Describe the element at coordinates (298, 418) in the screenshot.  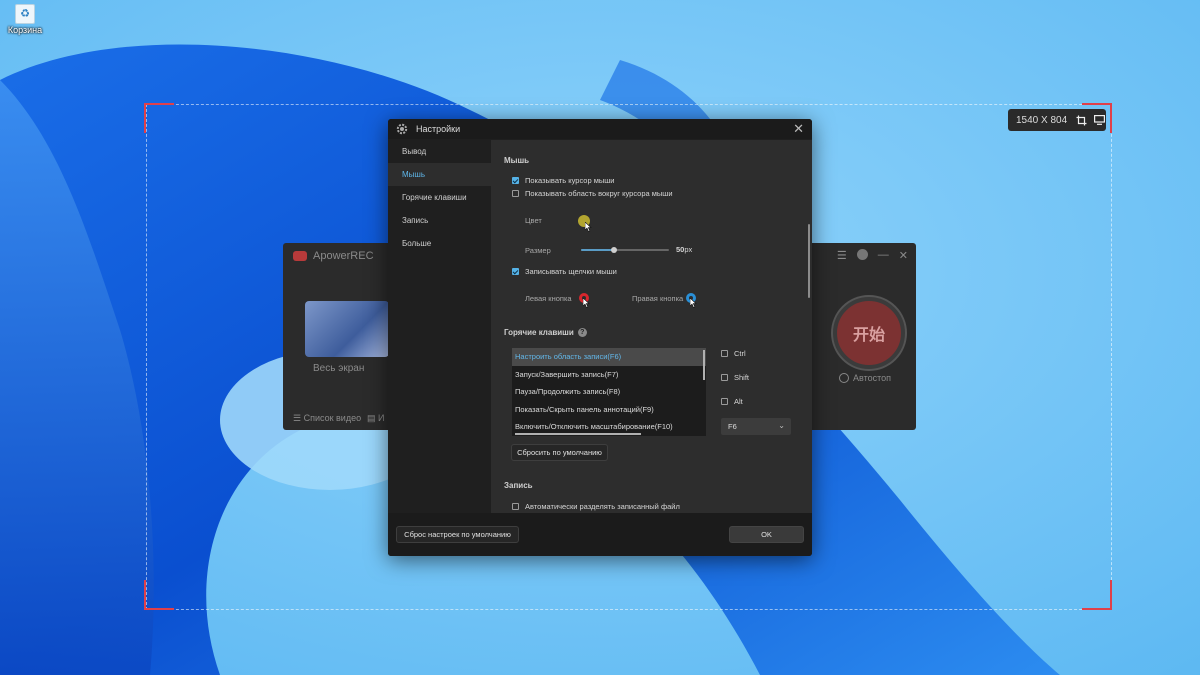
I see `list-icon: ☰` at that location.